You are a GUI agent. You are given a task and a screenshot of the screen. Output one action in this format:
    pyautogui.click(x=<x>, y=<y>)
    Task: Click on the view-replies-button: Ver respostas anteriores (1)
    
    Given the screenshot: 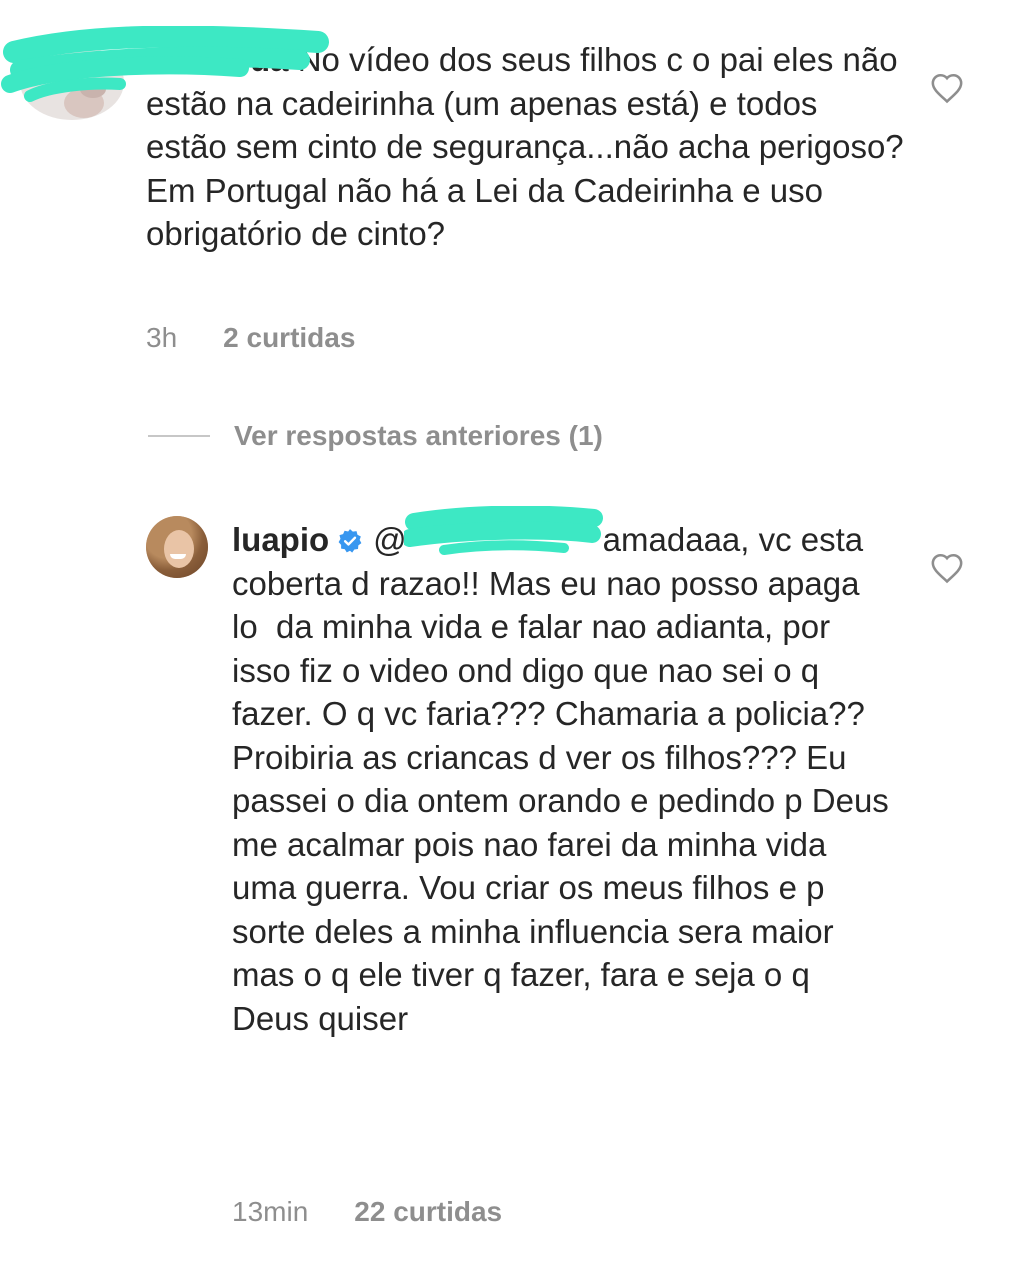 What is the action you would take?
    pyautogui.click(x=375, y=436)
    